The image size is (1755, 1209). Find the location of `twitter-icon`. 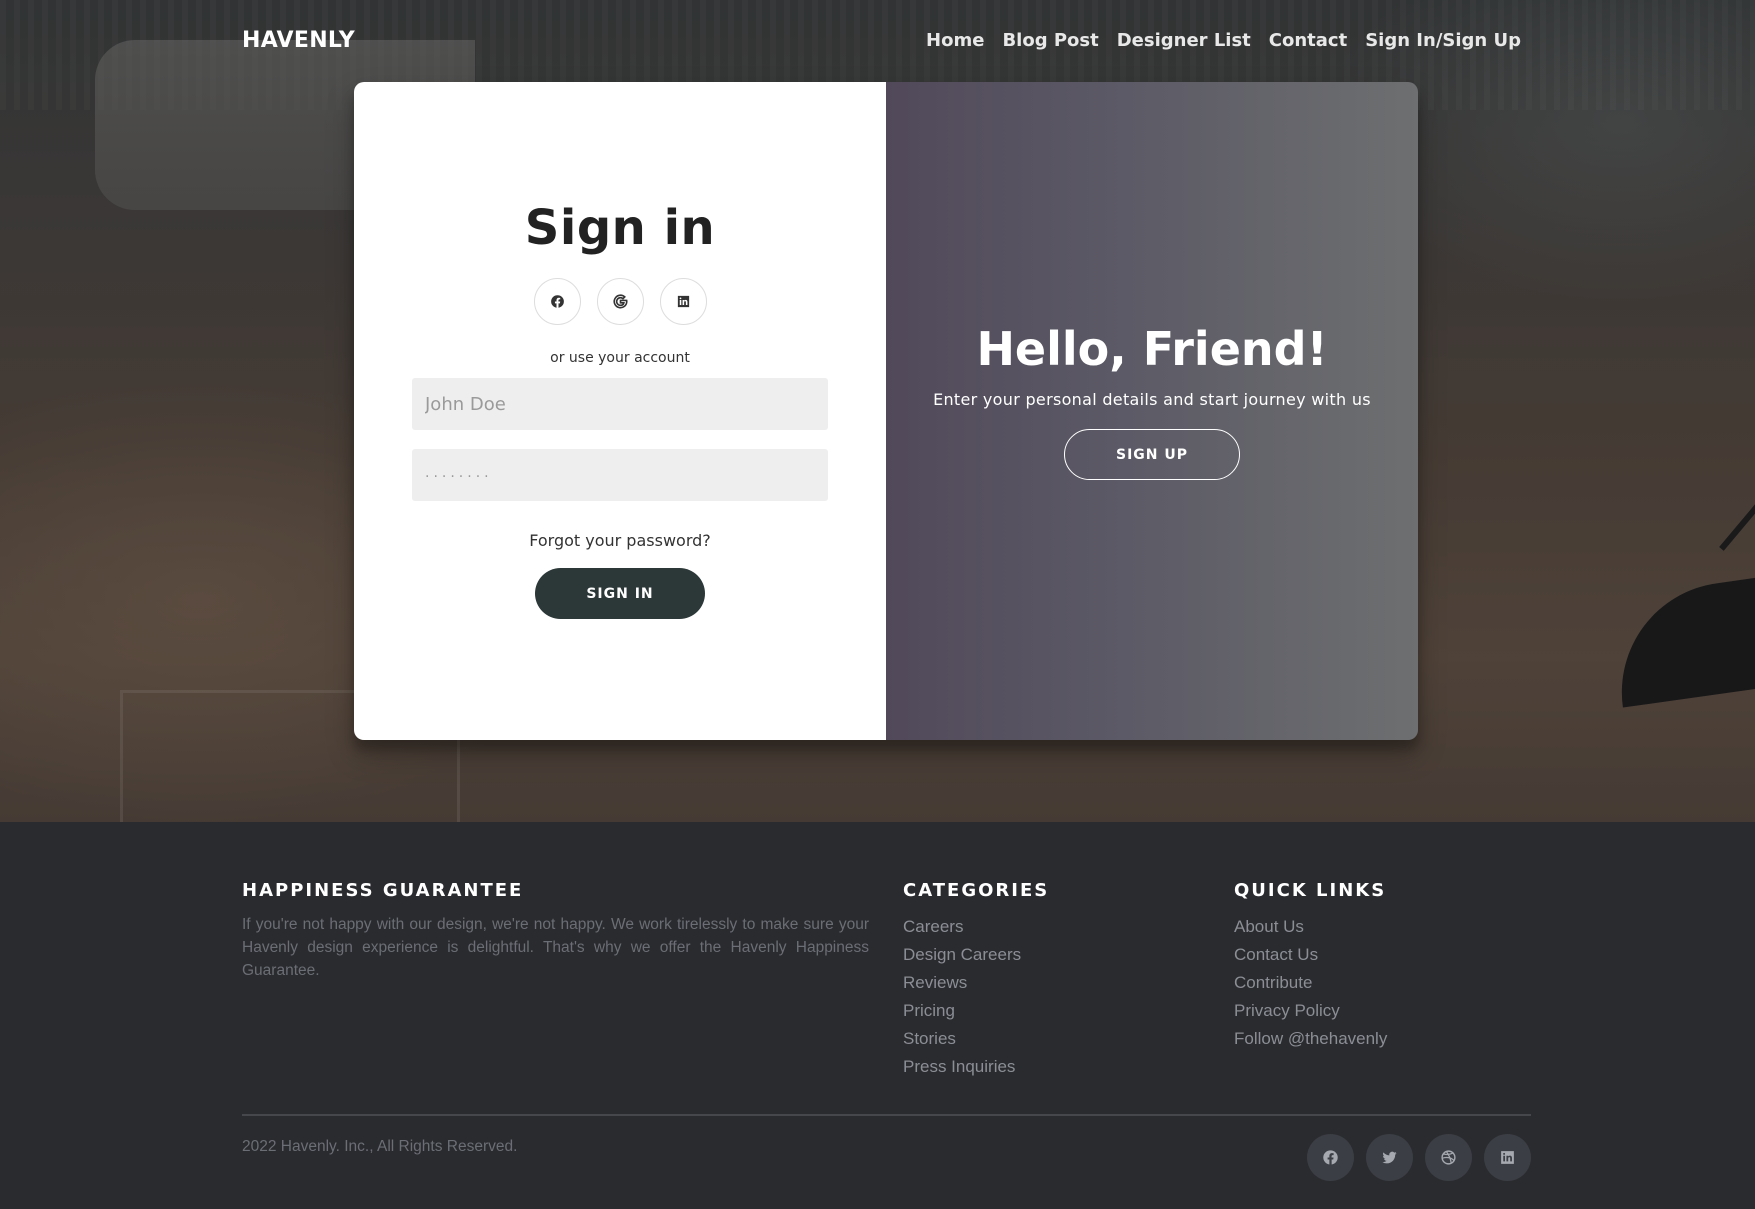

twitter-icon is located at coordinates (1389, 1157).